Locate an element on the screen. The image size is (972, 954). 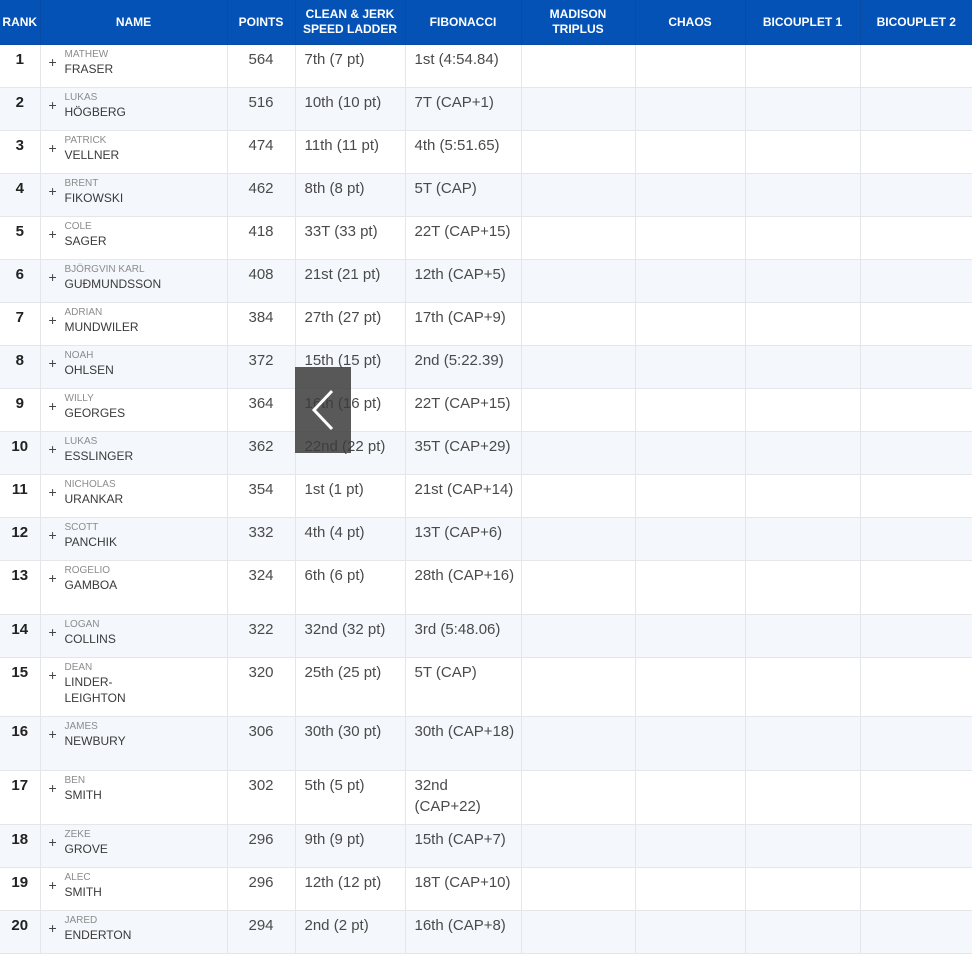
athlete-first-name: COLE is located at coordinates (105, 227).